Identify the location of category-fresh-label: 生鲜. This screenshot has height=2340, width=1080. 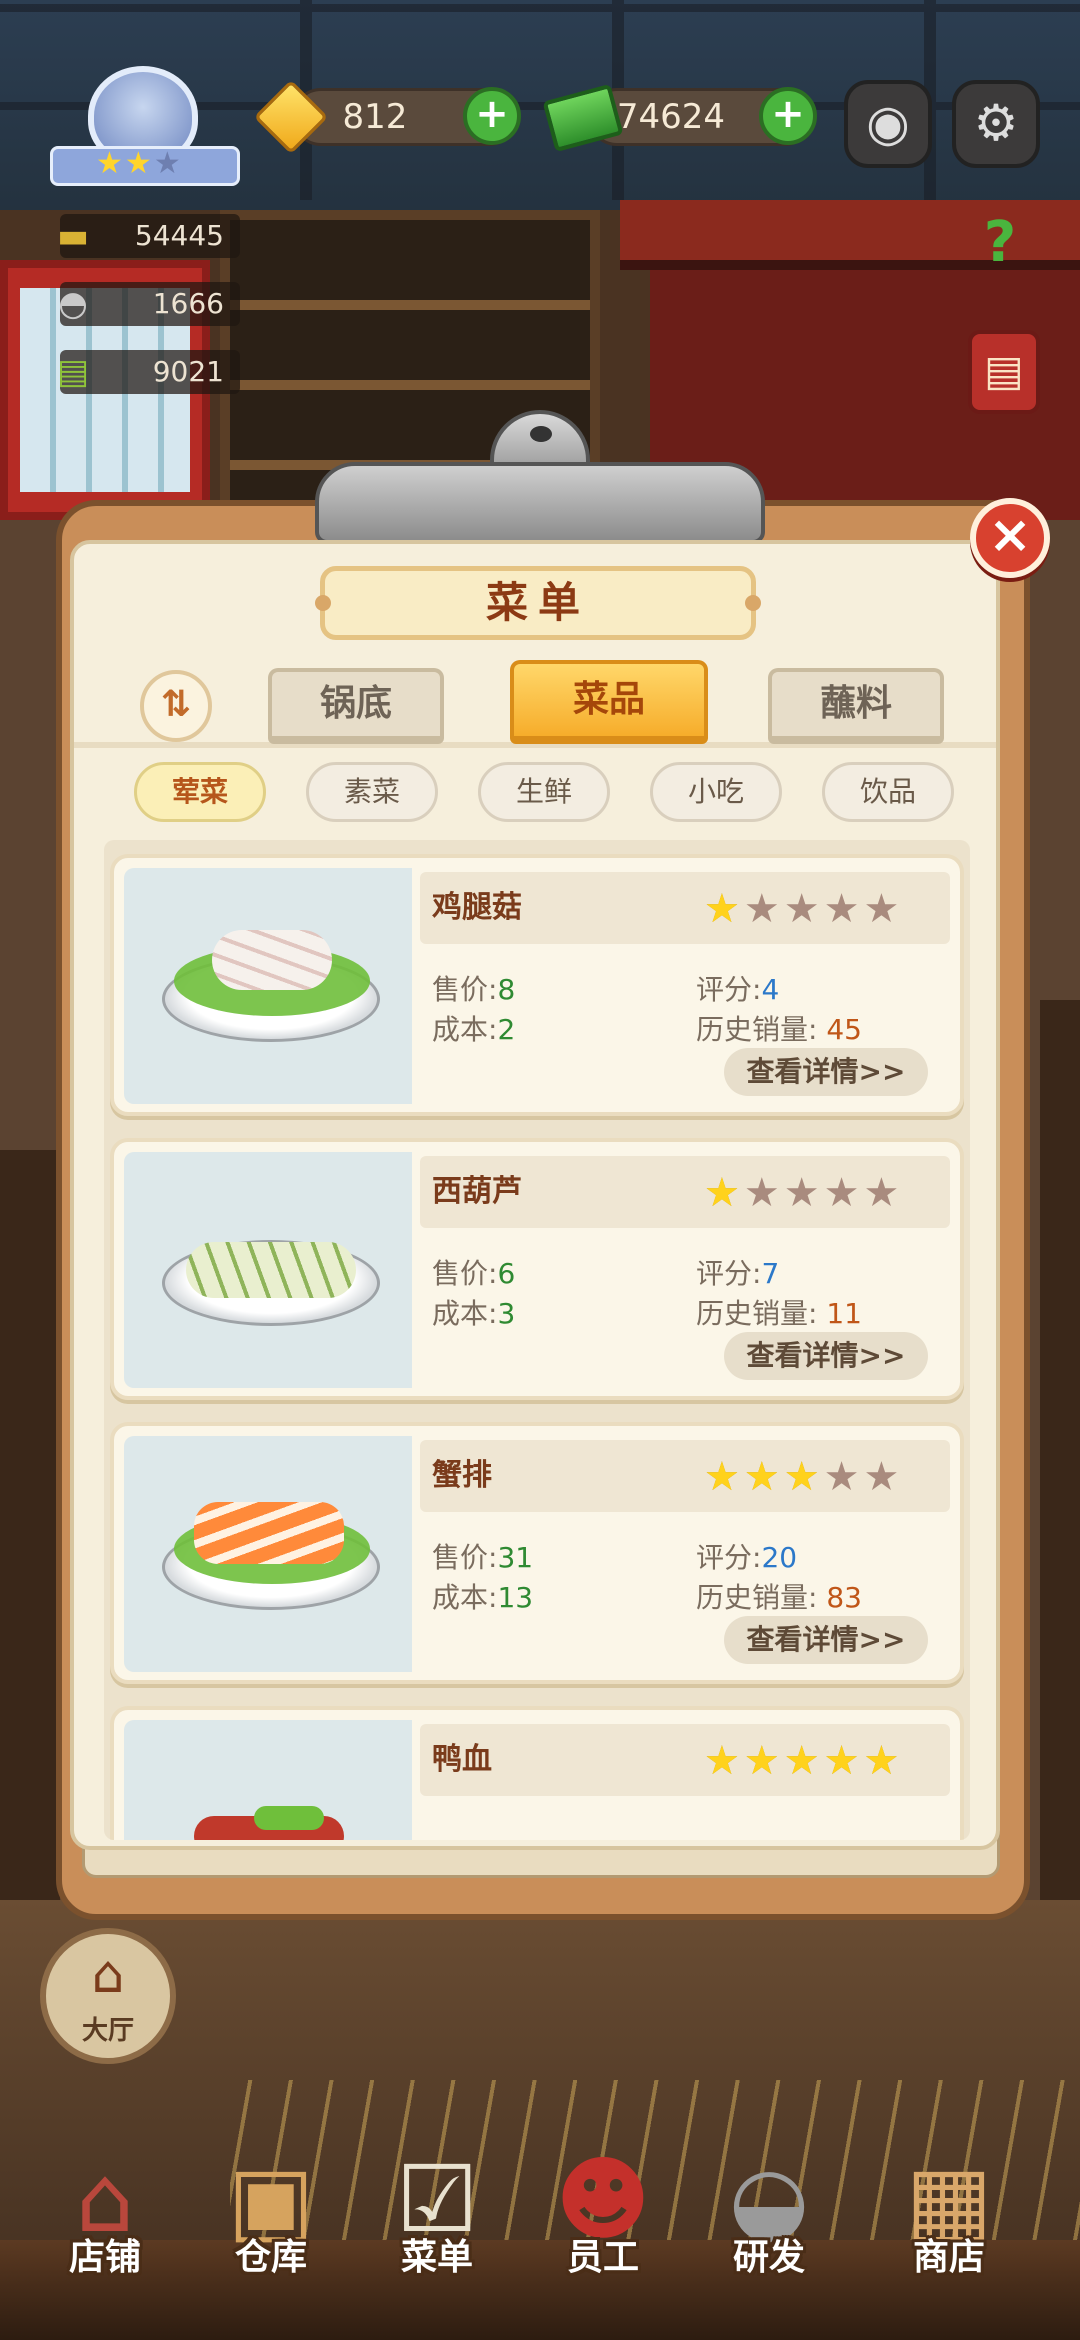
(543, 791).